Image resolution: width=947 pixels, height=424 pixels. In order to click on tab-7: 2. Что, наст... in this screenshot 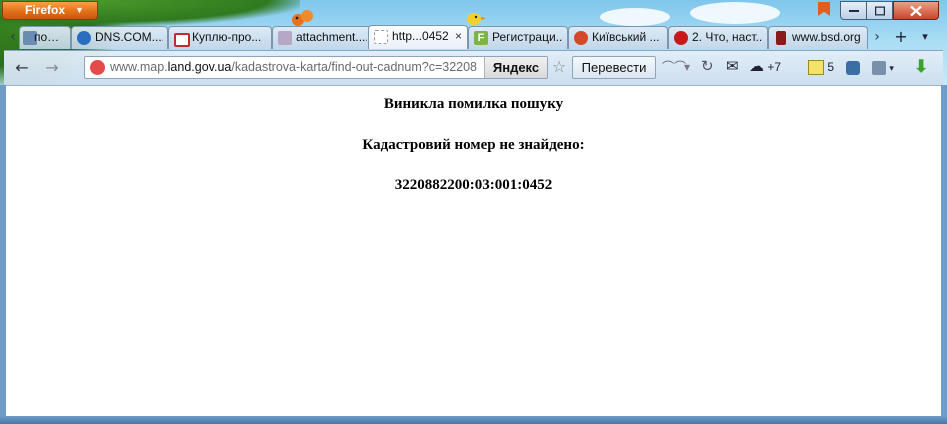, I will do `click(718, 37)`.